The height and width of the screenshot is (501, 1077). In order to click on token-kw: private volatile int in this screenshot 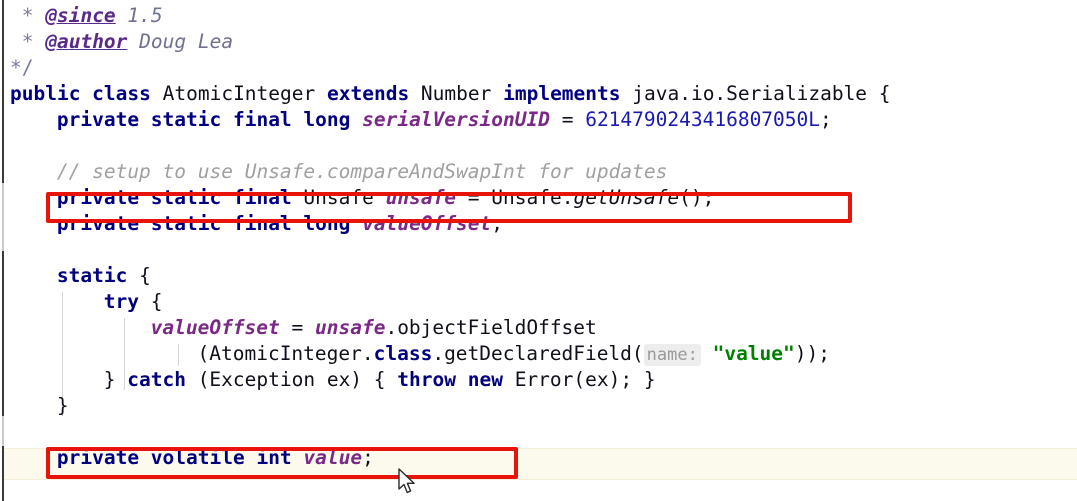, I will do `click(180, 457)`.